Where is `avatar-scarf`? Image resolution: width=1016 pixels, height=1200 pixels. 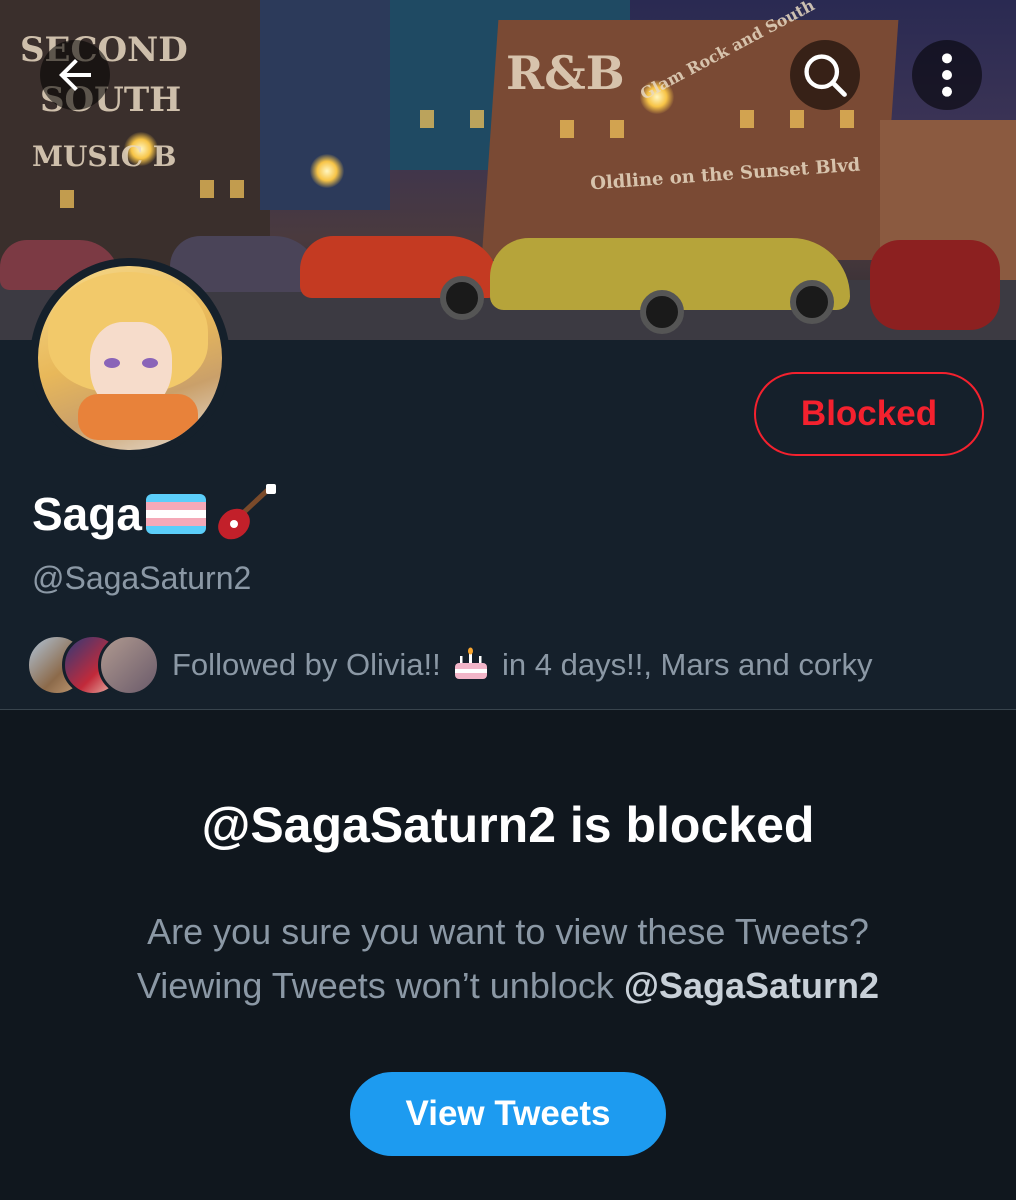 avatar-scarf is located at coordinates (138, 417).